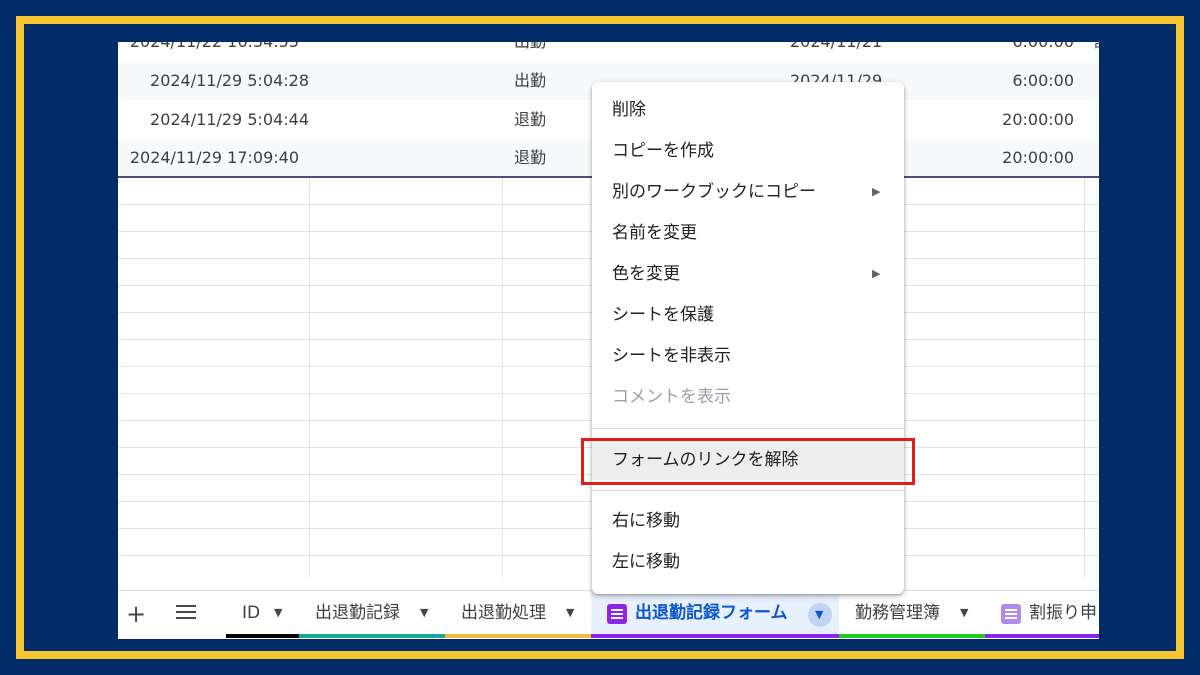  Describe the element at coordinates (748, 151) in the screenshot. I see `menu-item-duplicate: コピーを作成` at that location.